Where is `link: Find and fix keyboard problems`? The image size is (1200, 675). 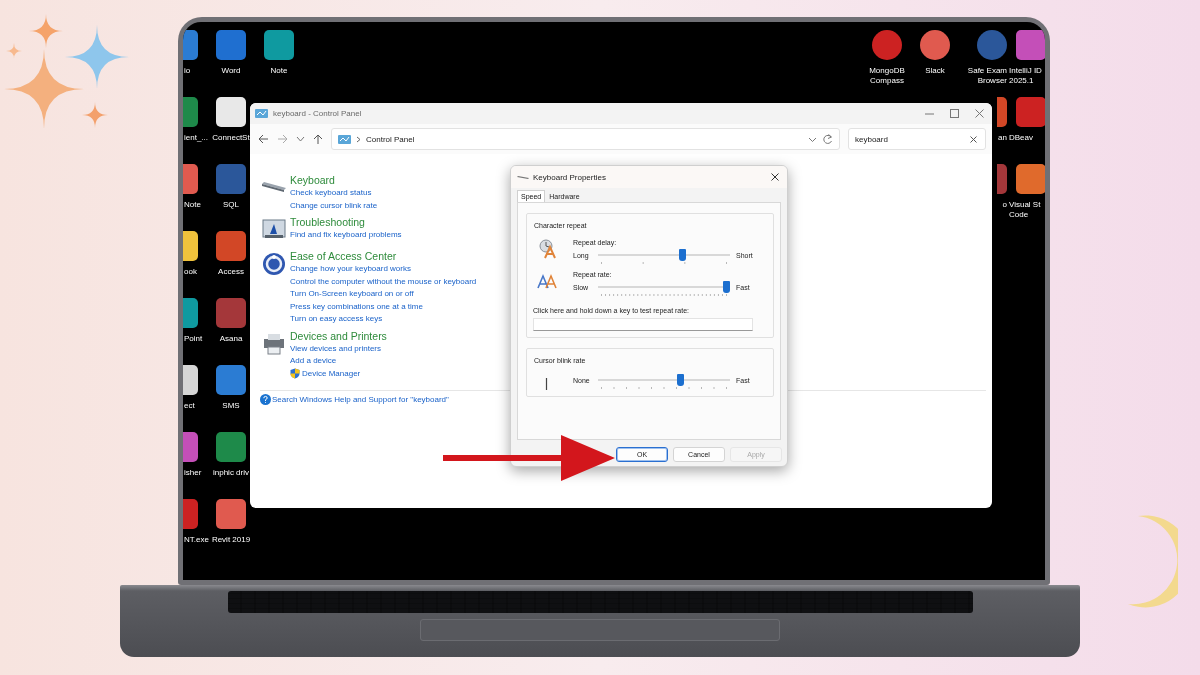
link: Find and fix keyboard problems is located at coordinates (346, 235).